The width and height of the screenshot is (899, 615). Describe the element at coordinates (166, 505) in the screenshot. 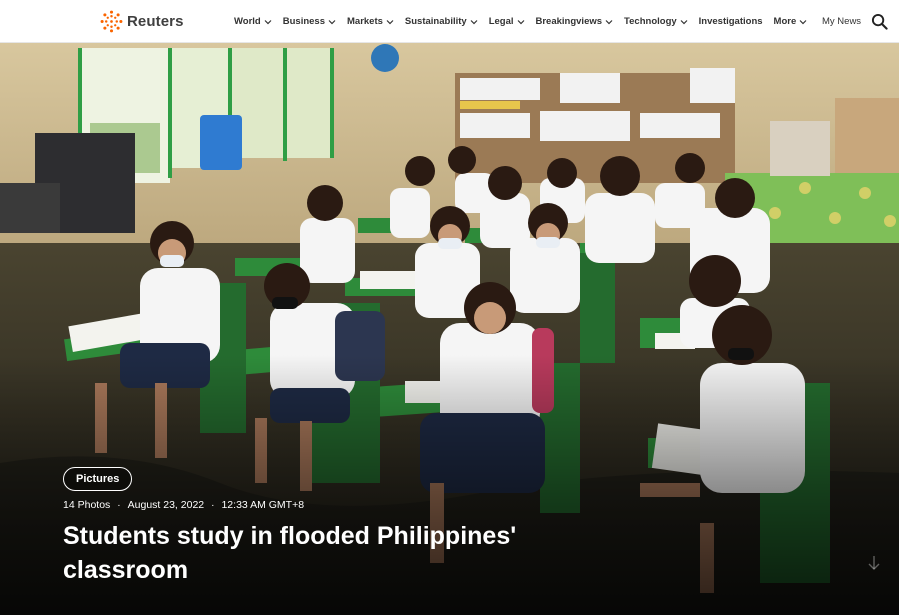

I see `publish-date: August 23, 2022` at that location.